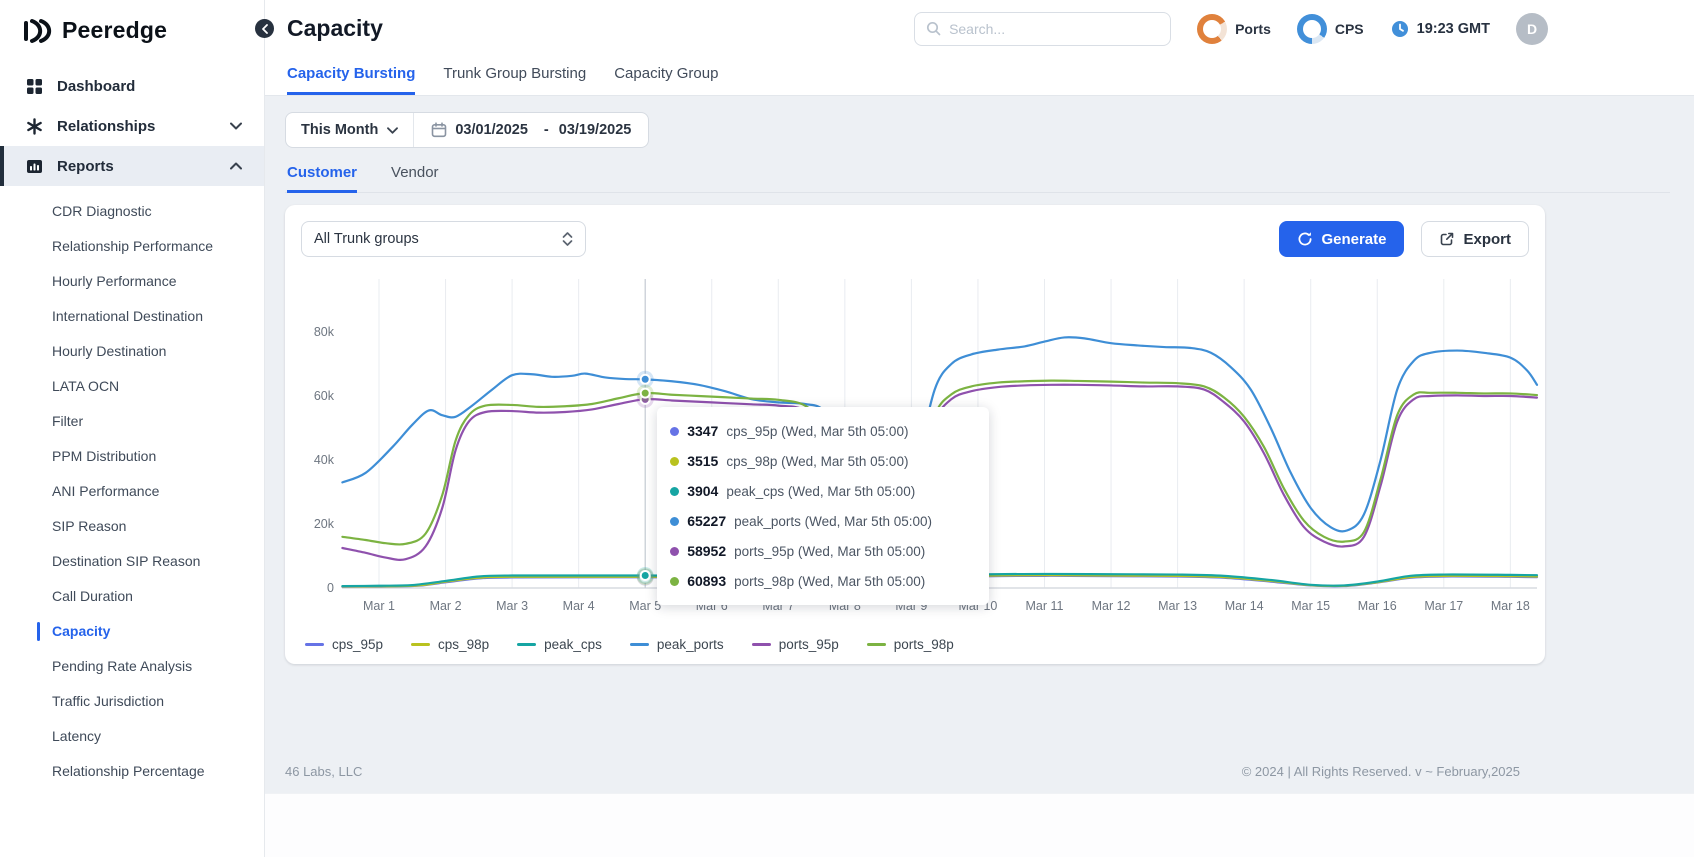 The width and height of the screenshot is (1694, 857). Describe the element at coordinates (132, 351) in the screenshot. I see `sidebar-item-hourly-destination: Hourly Destination` at that location.